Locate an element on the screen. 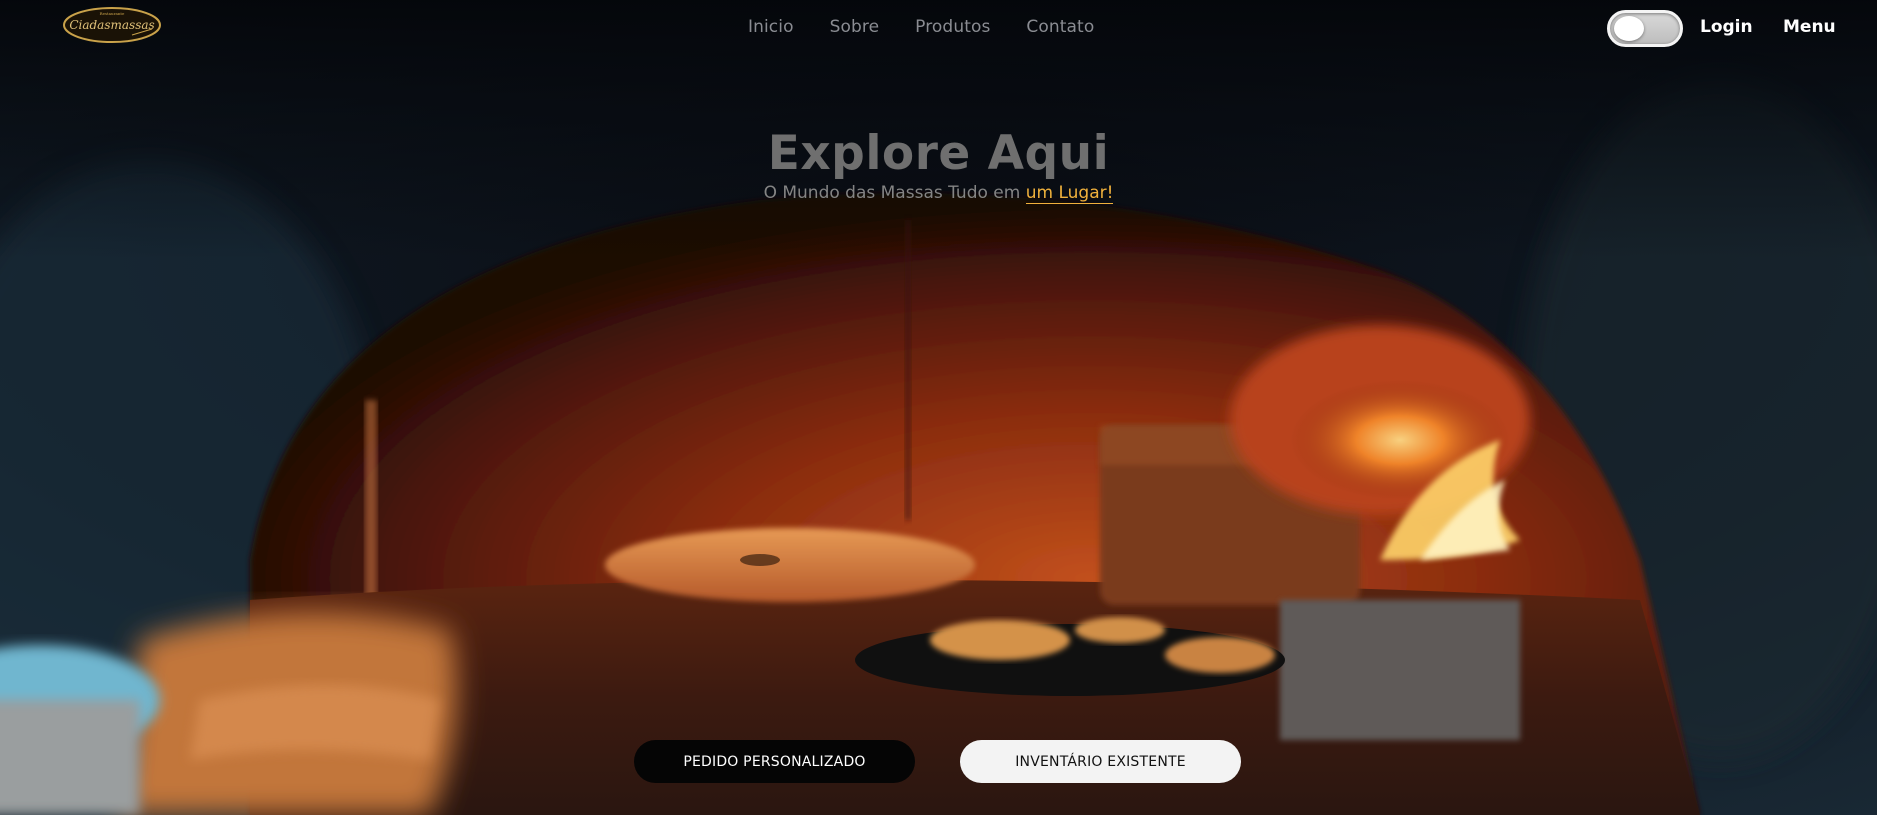  logo-small-text: Restaurante is located at coordinates (112, 13).